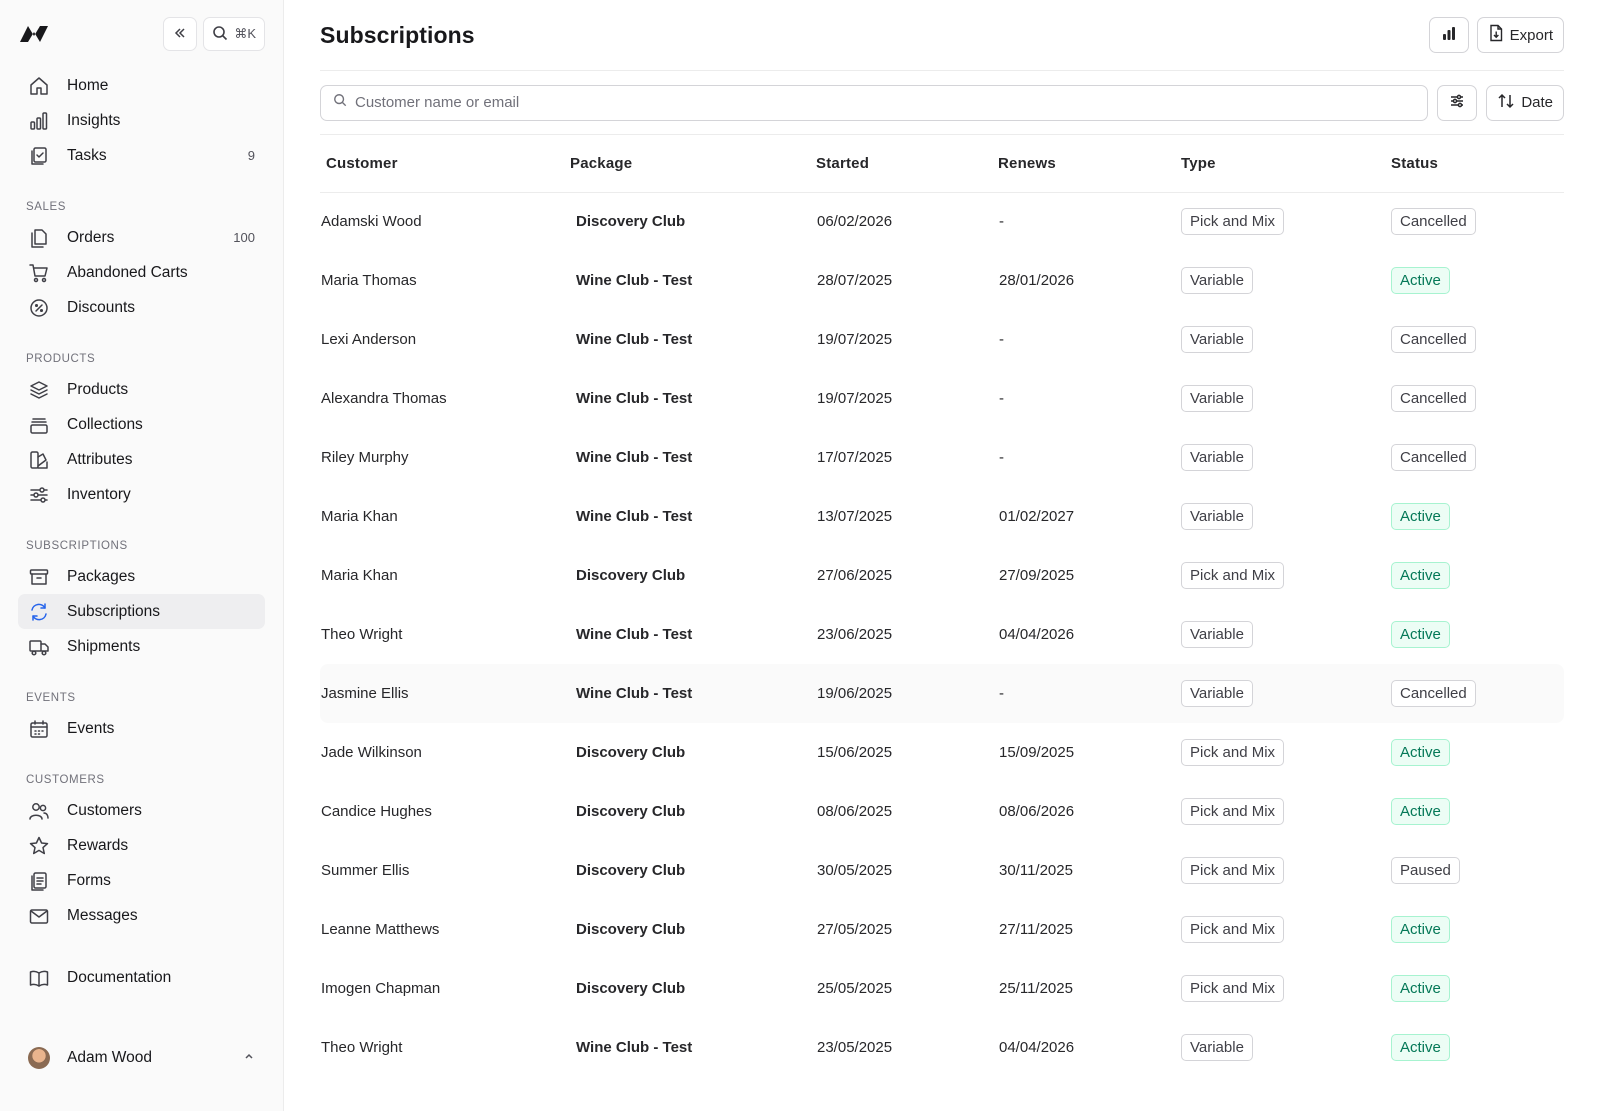 This screenshot has width=1600, height=1111. Describe the element at coordinates (101, 576) in the screenshot. I see `sidebar-item-label: Packages` at that location.